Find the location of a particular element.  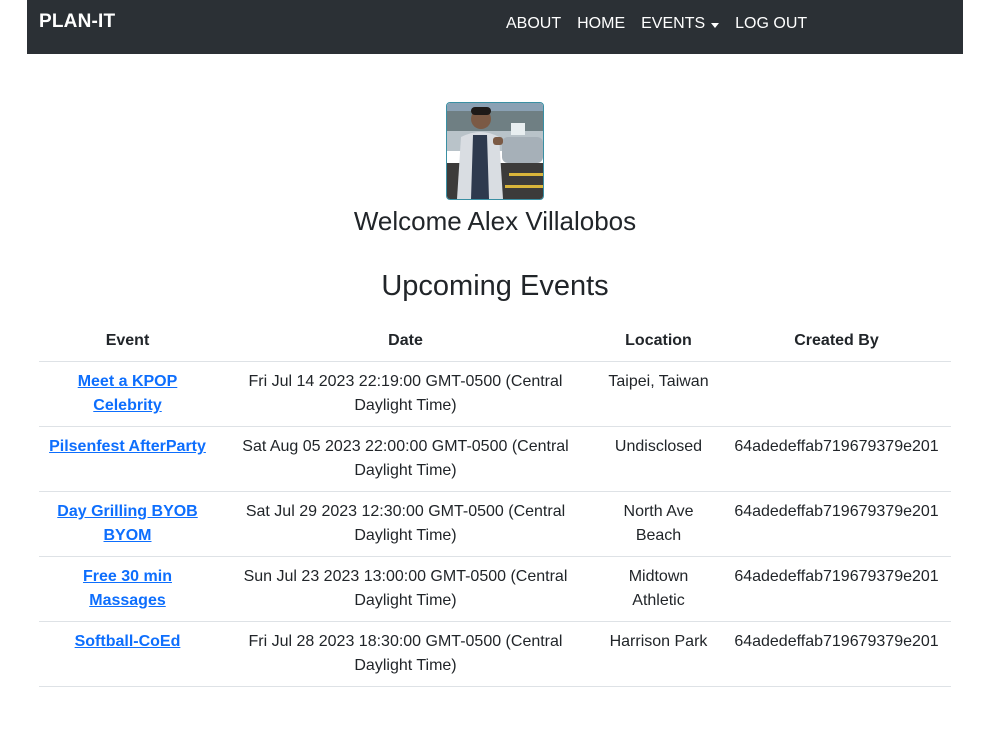

created-by-cell is located at coordinates (836, 394).